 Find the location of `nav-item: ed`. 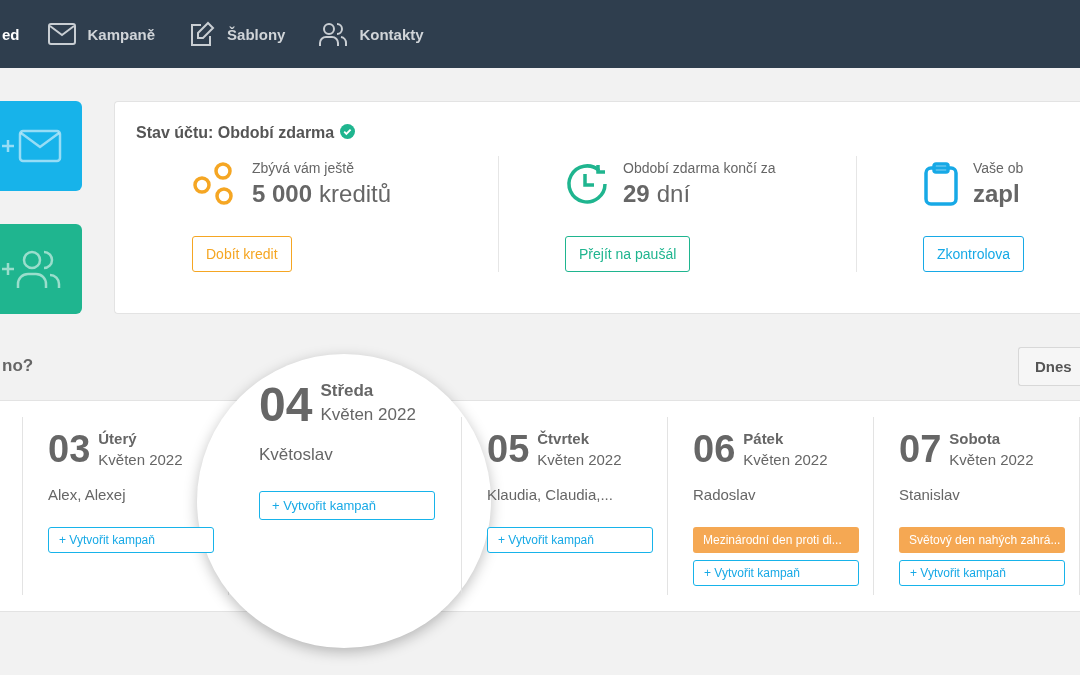

nav-item: ed is located at coordinates (11, 34).